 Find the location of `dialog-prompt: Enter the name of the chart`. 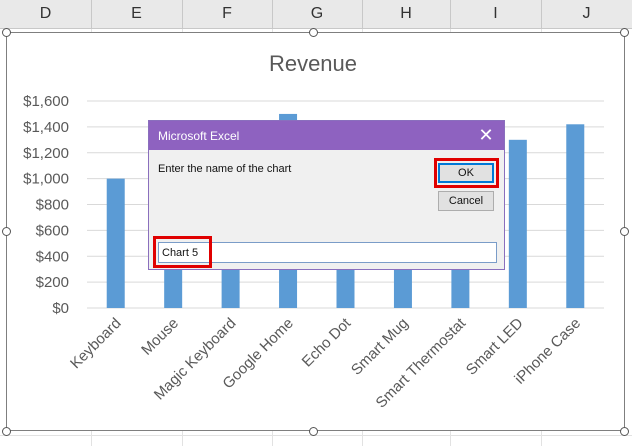

dialog-prompt: Enter the name of the chart is located at coordinates (225, 169).